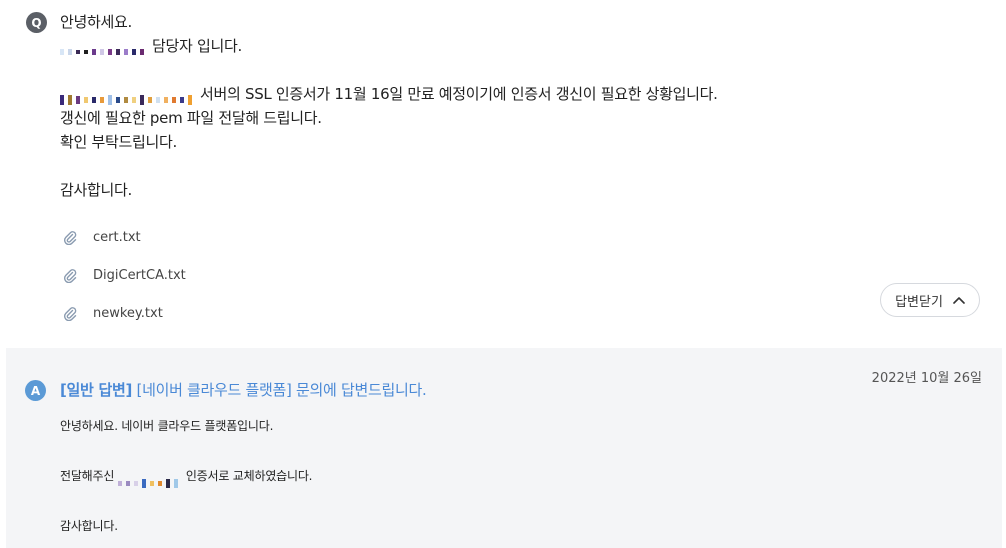  What do you see at coordinates (926, 378) in the screenshot?
I see `answer-date: 2022년 10월 26일` at bounding box center [926, 378].